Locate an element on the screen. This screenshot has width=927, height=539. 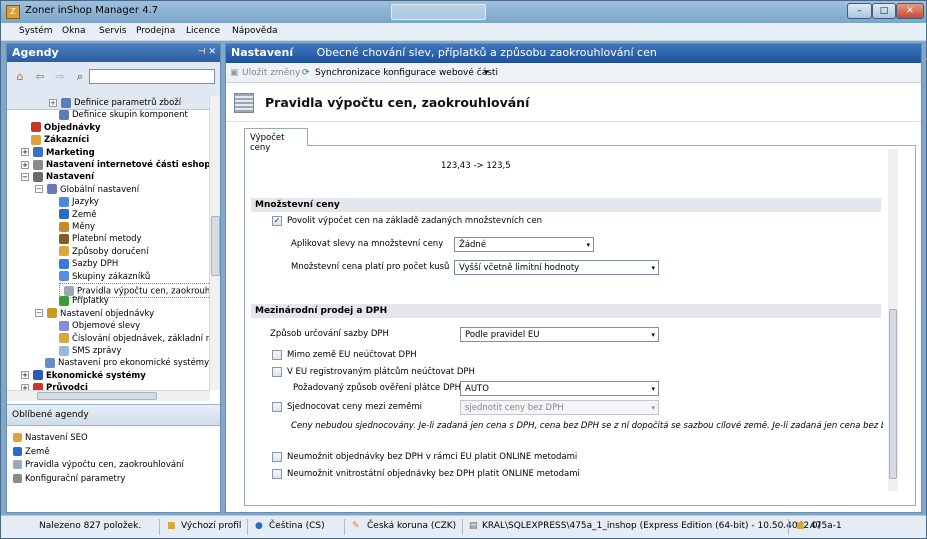
tree-item: Objednávky is located at coordinates (66, 128).